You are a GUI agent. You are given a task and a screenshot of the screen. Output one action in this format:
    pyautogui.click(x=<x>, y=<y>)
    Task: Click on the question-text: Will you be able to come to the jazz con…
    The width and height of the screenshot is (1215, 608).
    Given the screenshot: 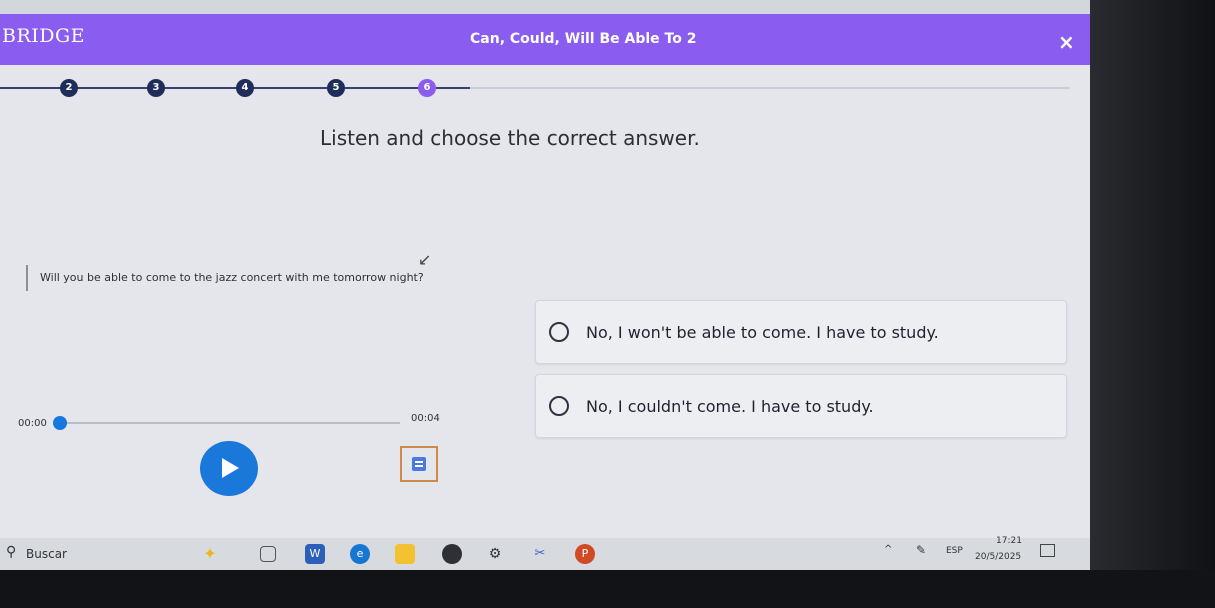 What is the action you would take?
    pyautogui.click(x=232, y=277)
    